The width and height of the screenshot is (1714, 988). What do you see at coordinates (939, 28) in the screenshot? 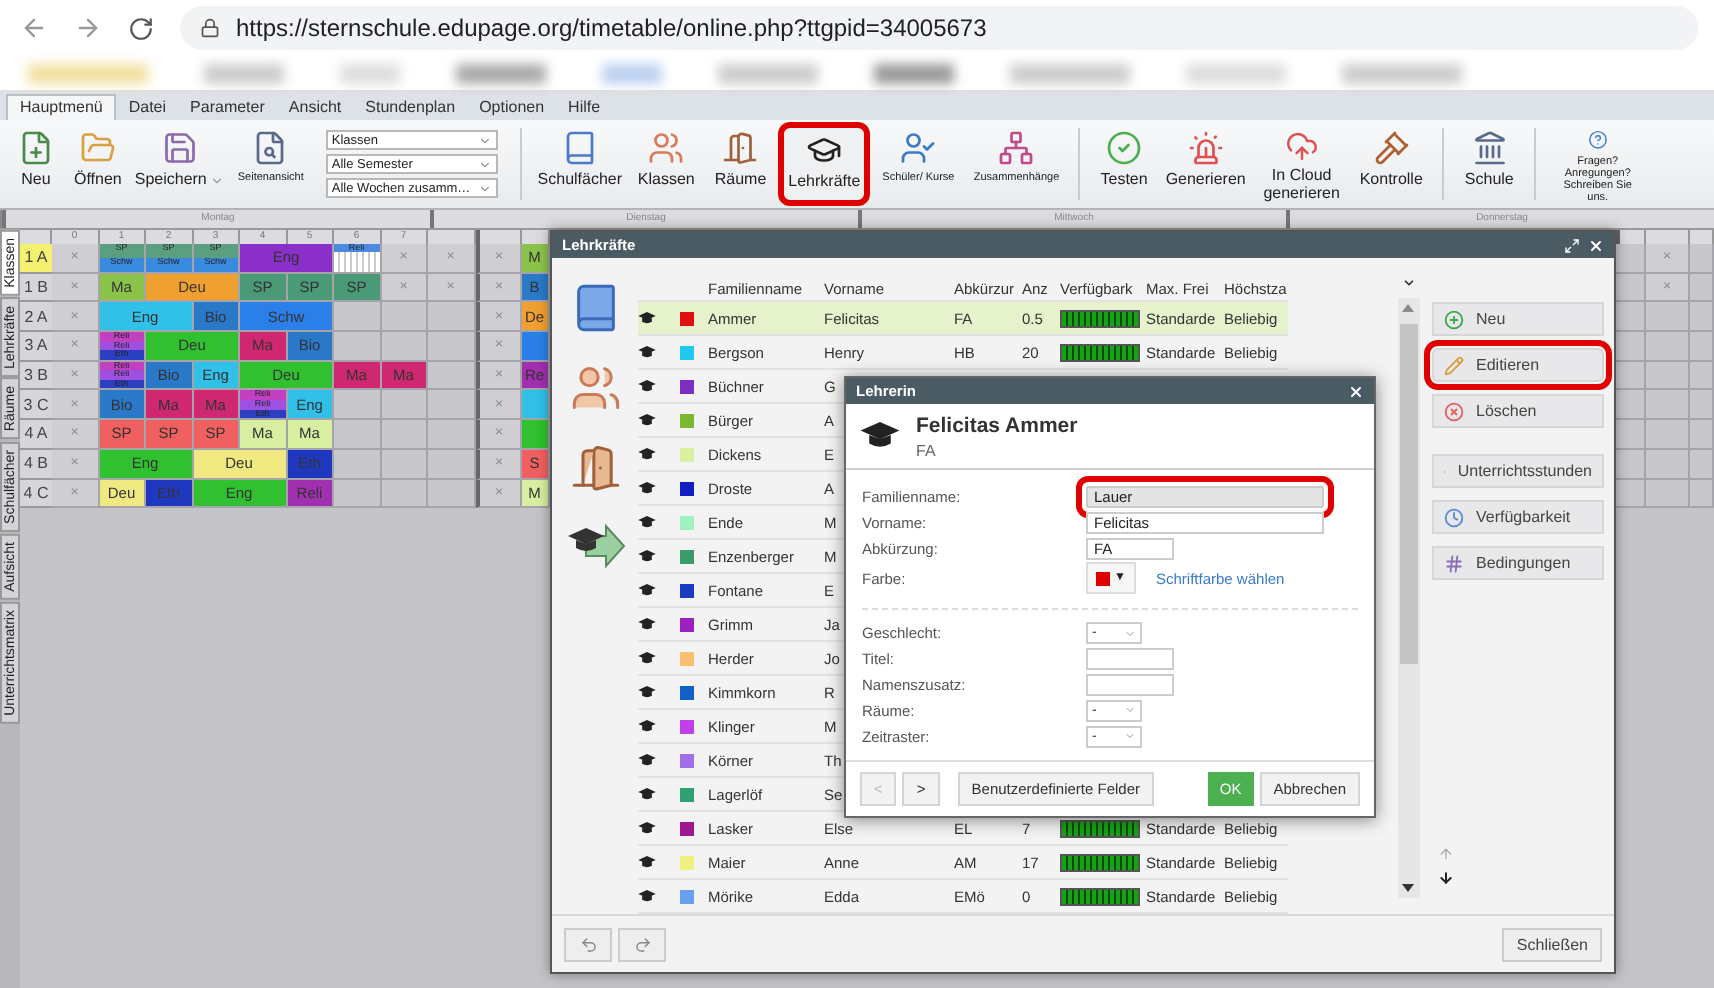
I see `address-bar: https://sternschule.edupage.org/timetable/online.php?ttgpid=34005673` at bounding box center [939, 28].